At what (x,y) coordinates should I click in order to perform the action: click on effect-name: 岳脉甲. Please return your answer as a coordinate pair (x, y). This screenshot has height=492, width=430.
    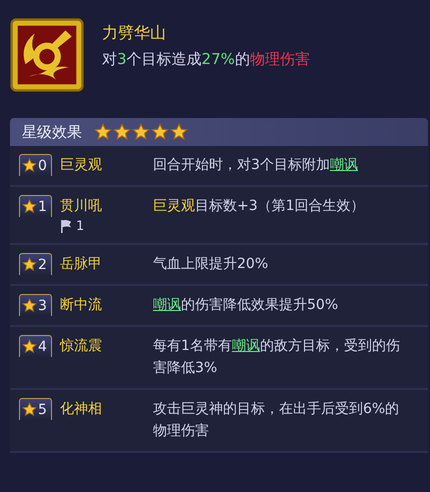
    Looking at the image, I should click on (81, 264).